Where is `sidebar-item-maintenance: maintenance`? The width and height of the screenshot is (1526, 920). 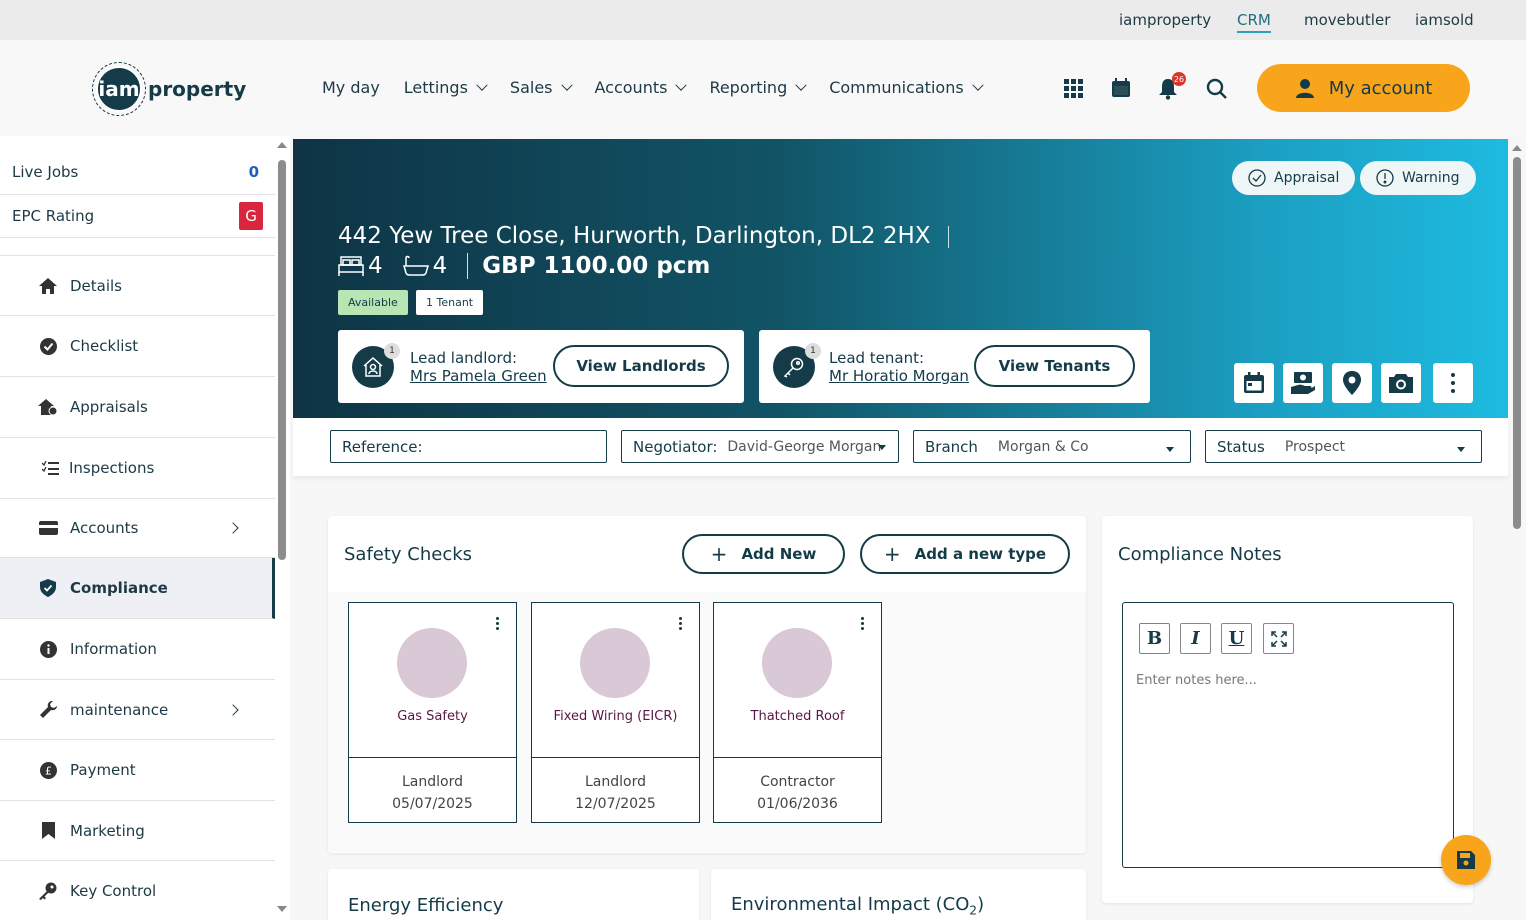
sidebar-item-maintenance: maintenance is located at coordinates (137, 710).